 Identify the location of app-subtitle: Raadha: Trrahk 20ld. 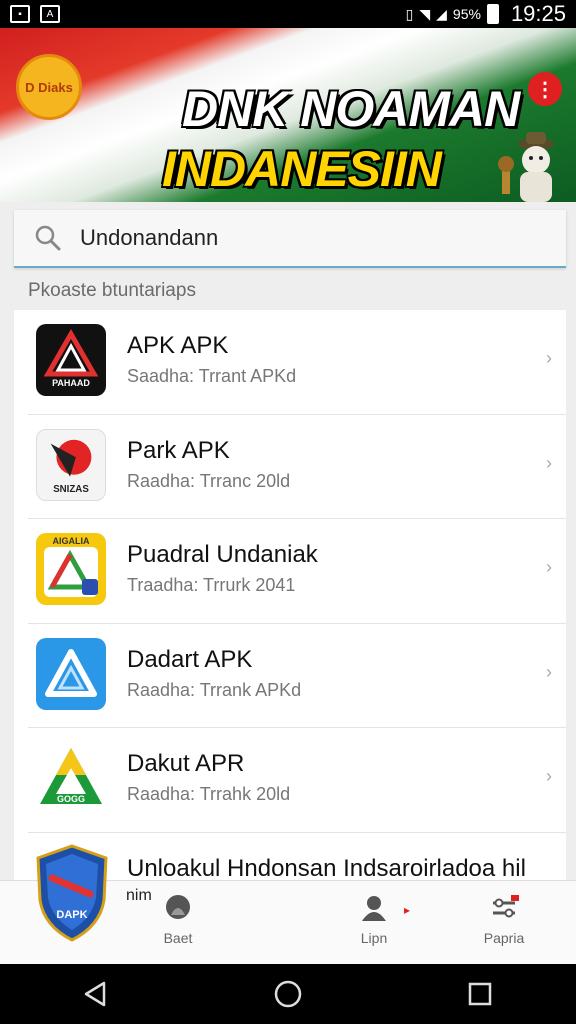
(209, 794).